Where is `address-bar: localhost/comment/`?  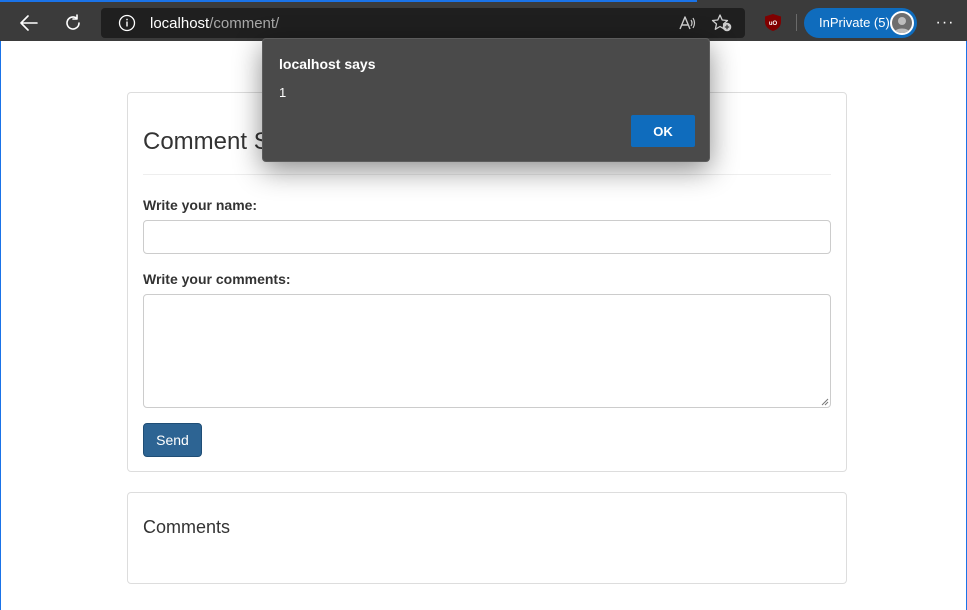
address-bar: localhost/comment/ is located at coordinates (423, 23).